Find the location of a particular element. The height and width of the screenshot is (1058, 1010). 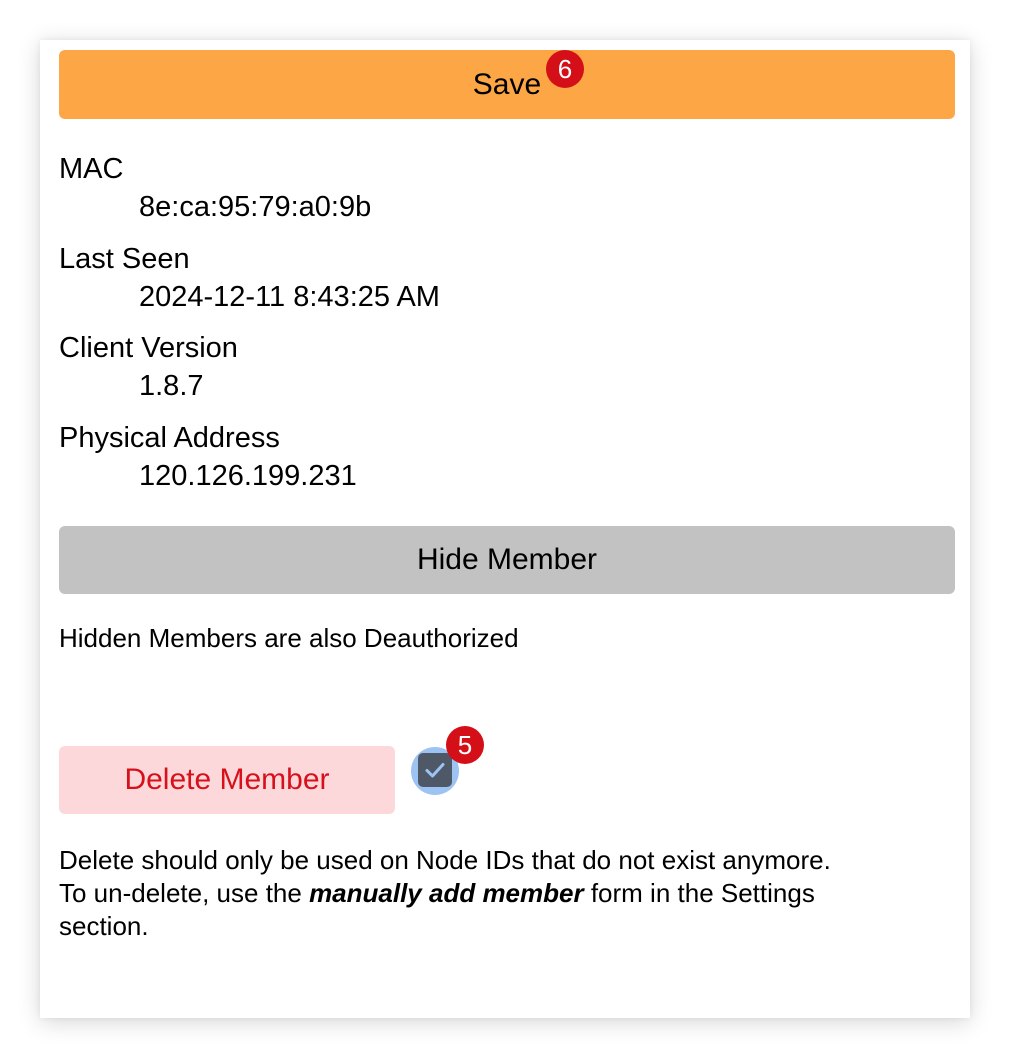

hide-member-button-label: Hide Member is located at coordinates (507, 559).